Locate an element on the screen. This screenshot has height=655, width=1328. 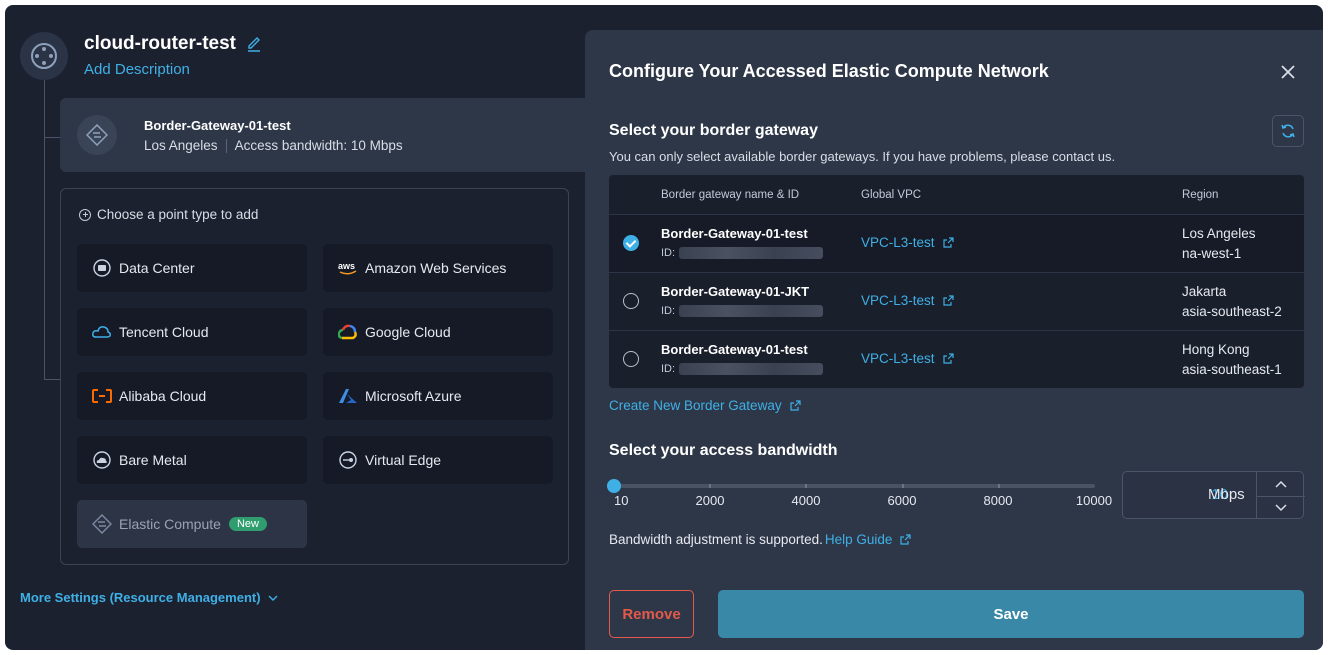
vpc-label: VPC-L3-test is located at coordinates (898, 242).